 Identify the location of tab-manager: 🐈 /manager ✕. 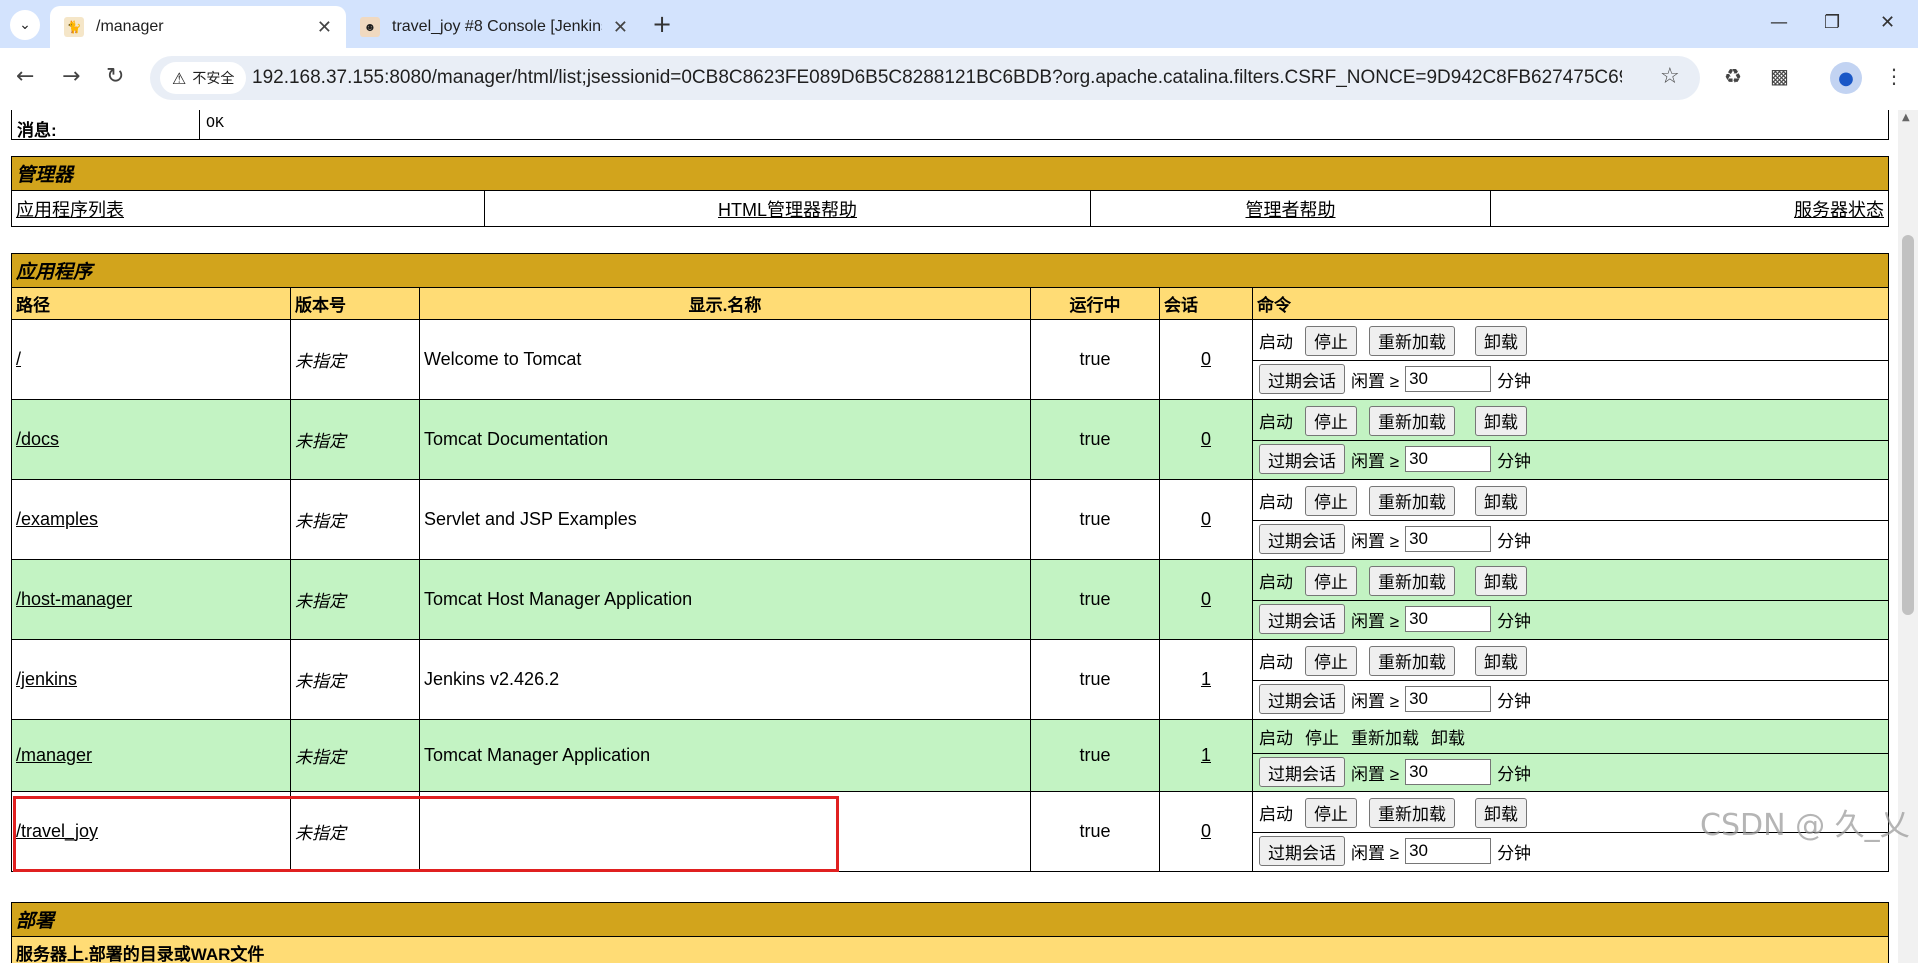
(198, 27).